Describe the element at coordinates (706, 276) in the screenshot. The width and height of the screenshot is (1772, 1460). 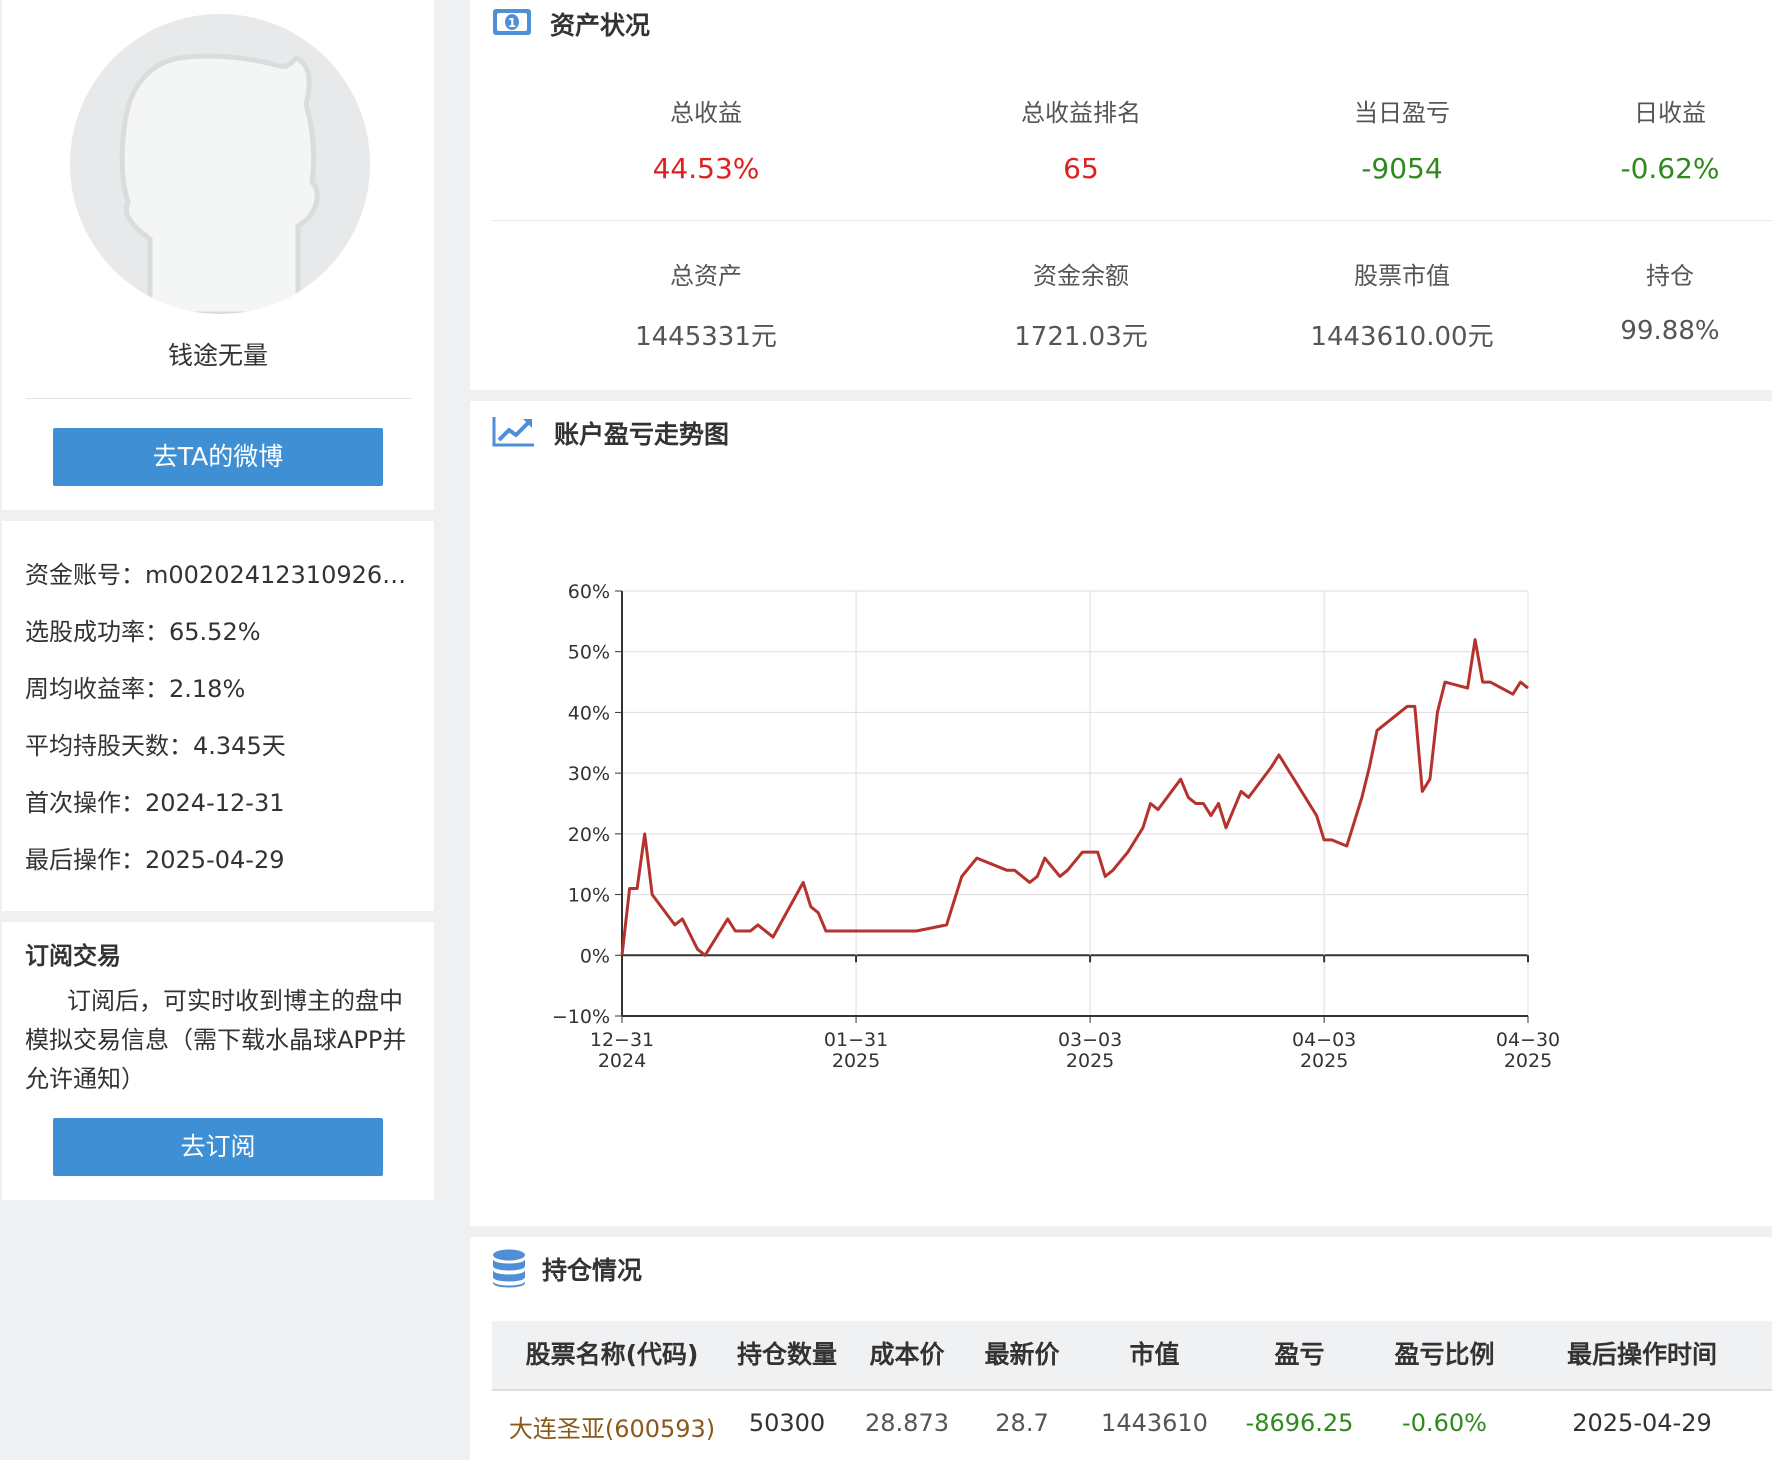
I see `metric-label-total-assets: 总资产` at that location.